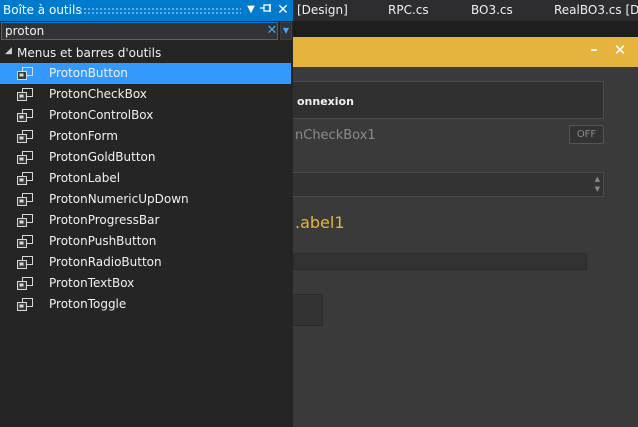 This screenshot has height=427, width=638. Describe the element at coordinates (286, 31) in the screenshot. I see `search-options-dropdown: ▼` at that location.